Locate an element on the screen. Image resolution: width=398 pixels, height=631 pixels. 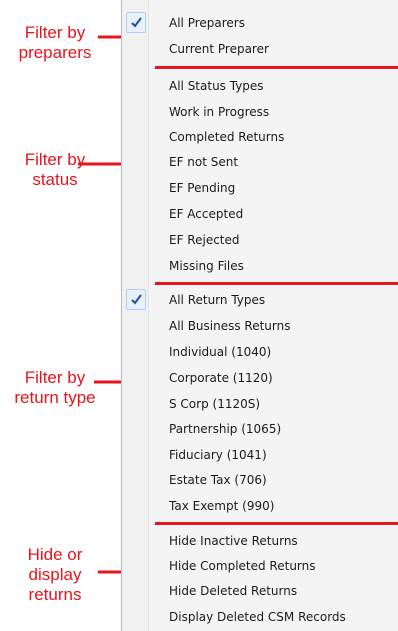
menu-item-all-status-types: All Status Types is located at coordinates (260, 86).